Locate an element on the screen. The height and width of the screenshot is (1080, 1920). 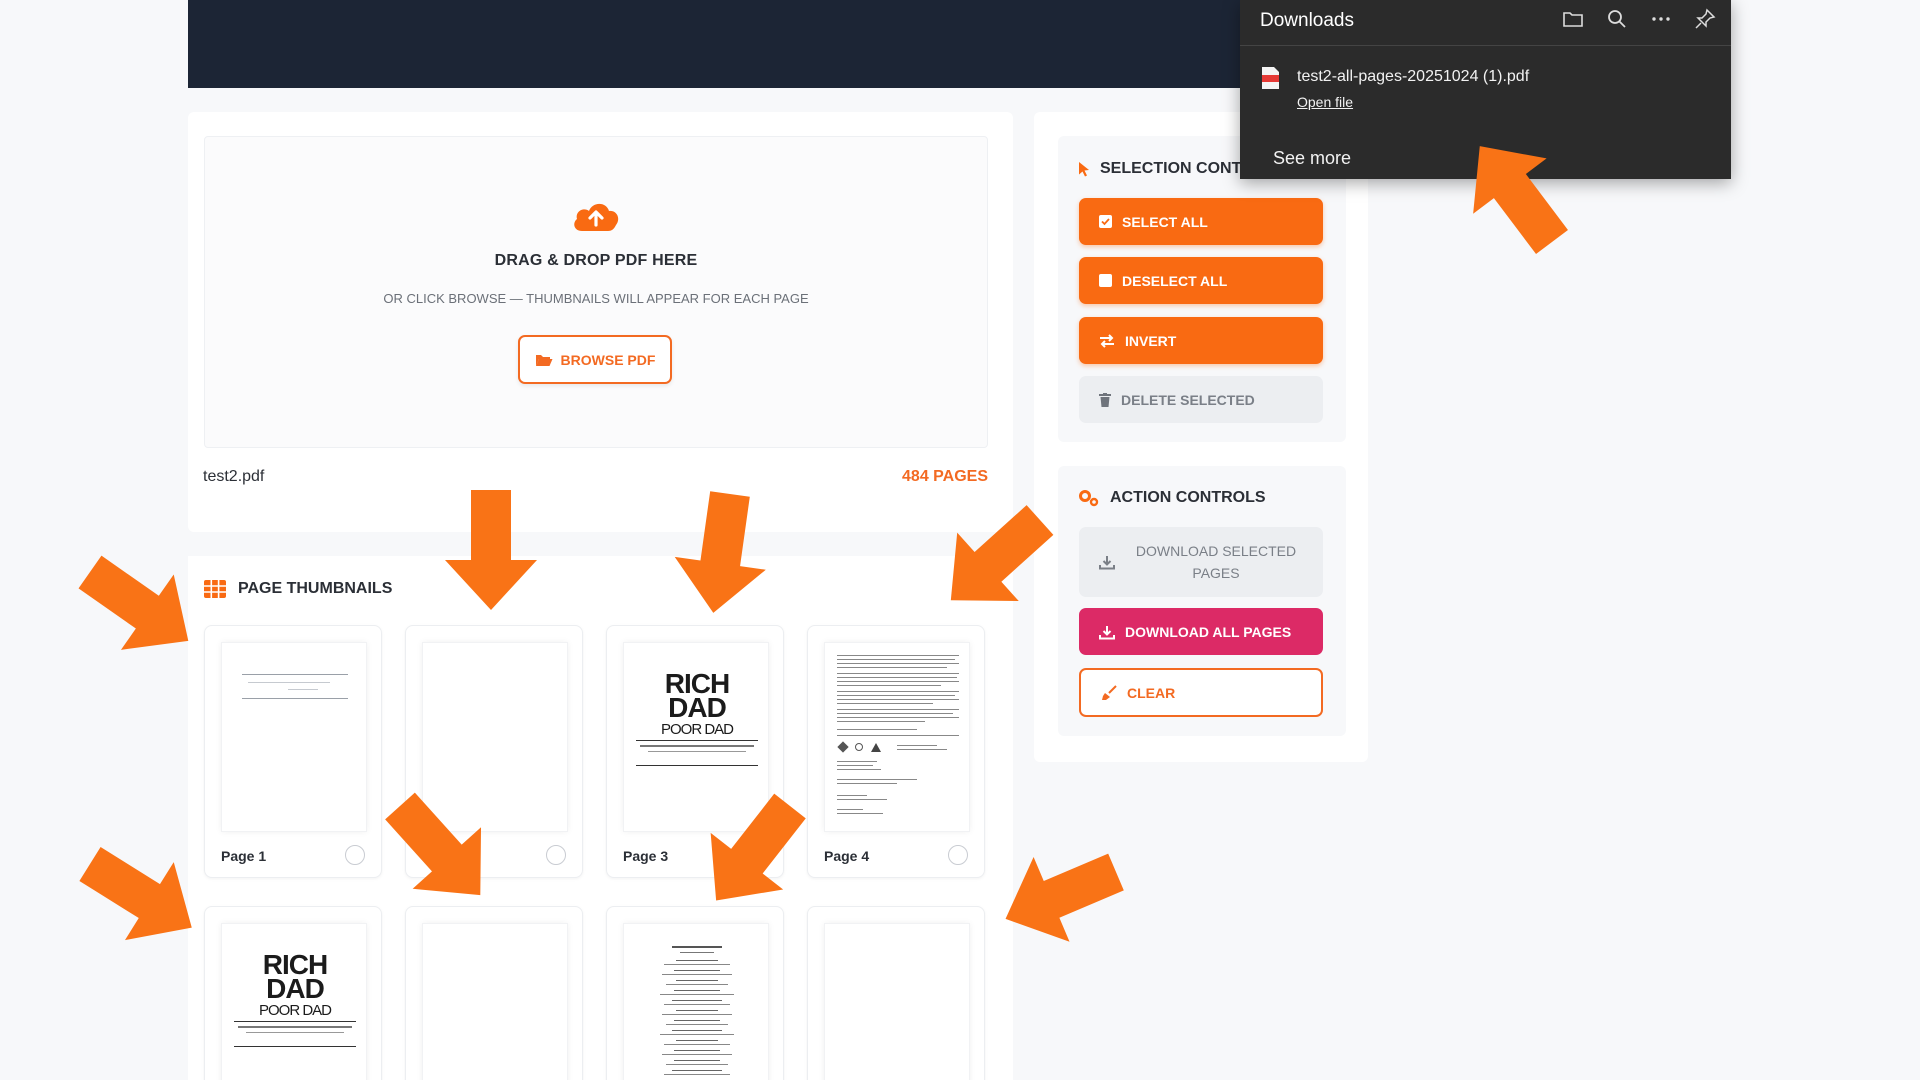
selection-controls-title: SELECTION CONT is located at coordinates (1171, 168).